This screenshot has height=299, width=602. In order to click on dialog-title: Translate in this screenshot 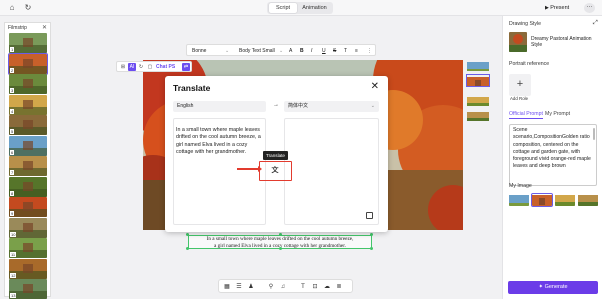, I will do `click(192, 88)`.